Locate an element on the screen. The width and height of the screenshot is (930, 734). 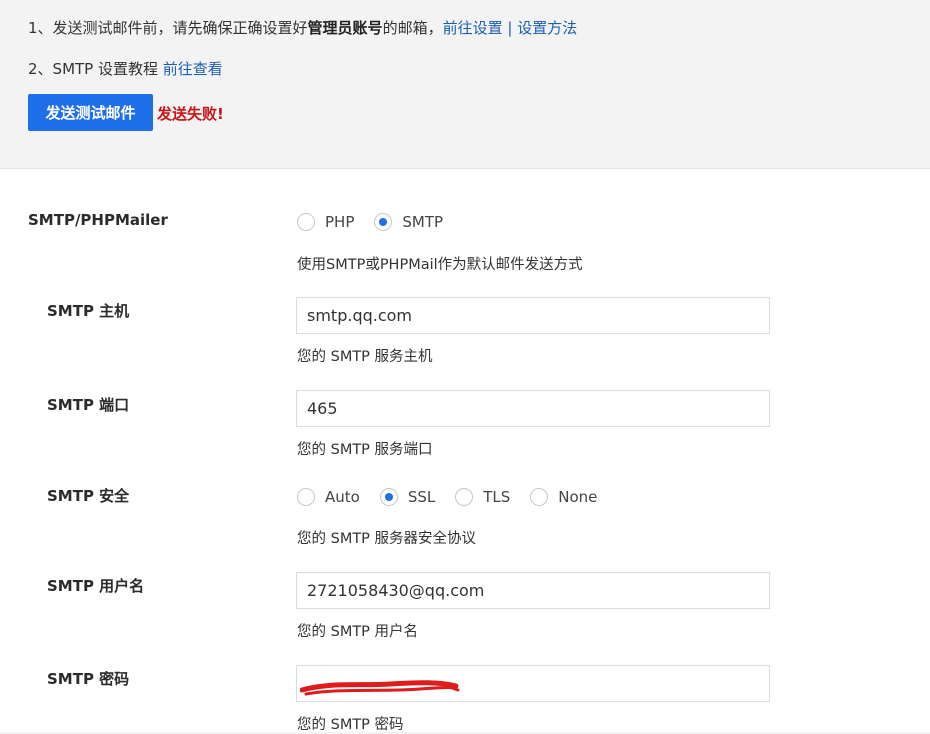
radio-tls: TLS is located at coordinates (482, 497).